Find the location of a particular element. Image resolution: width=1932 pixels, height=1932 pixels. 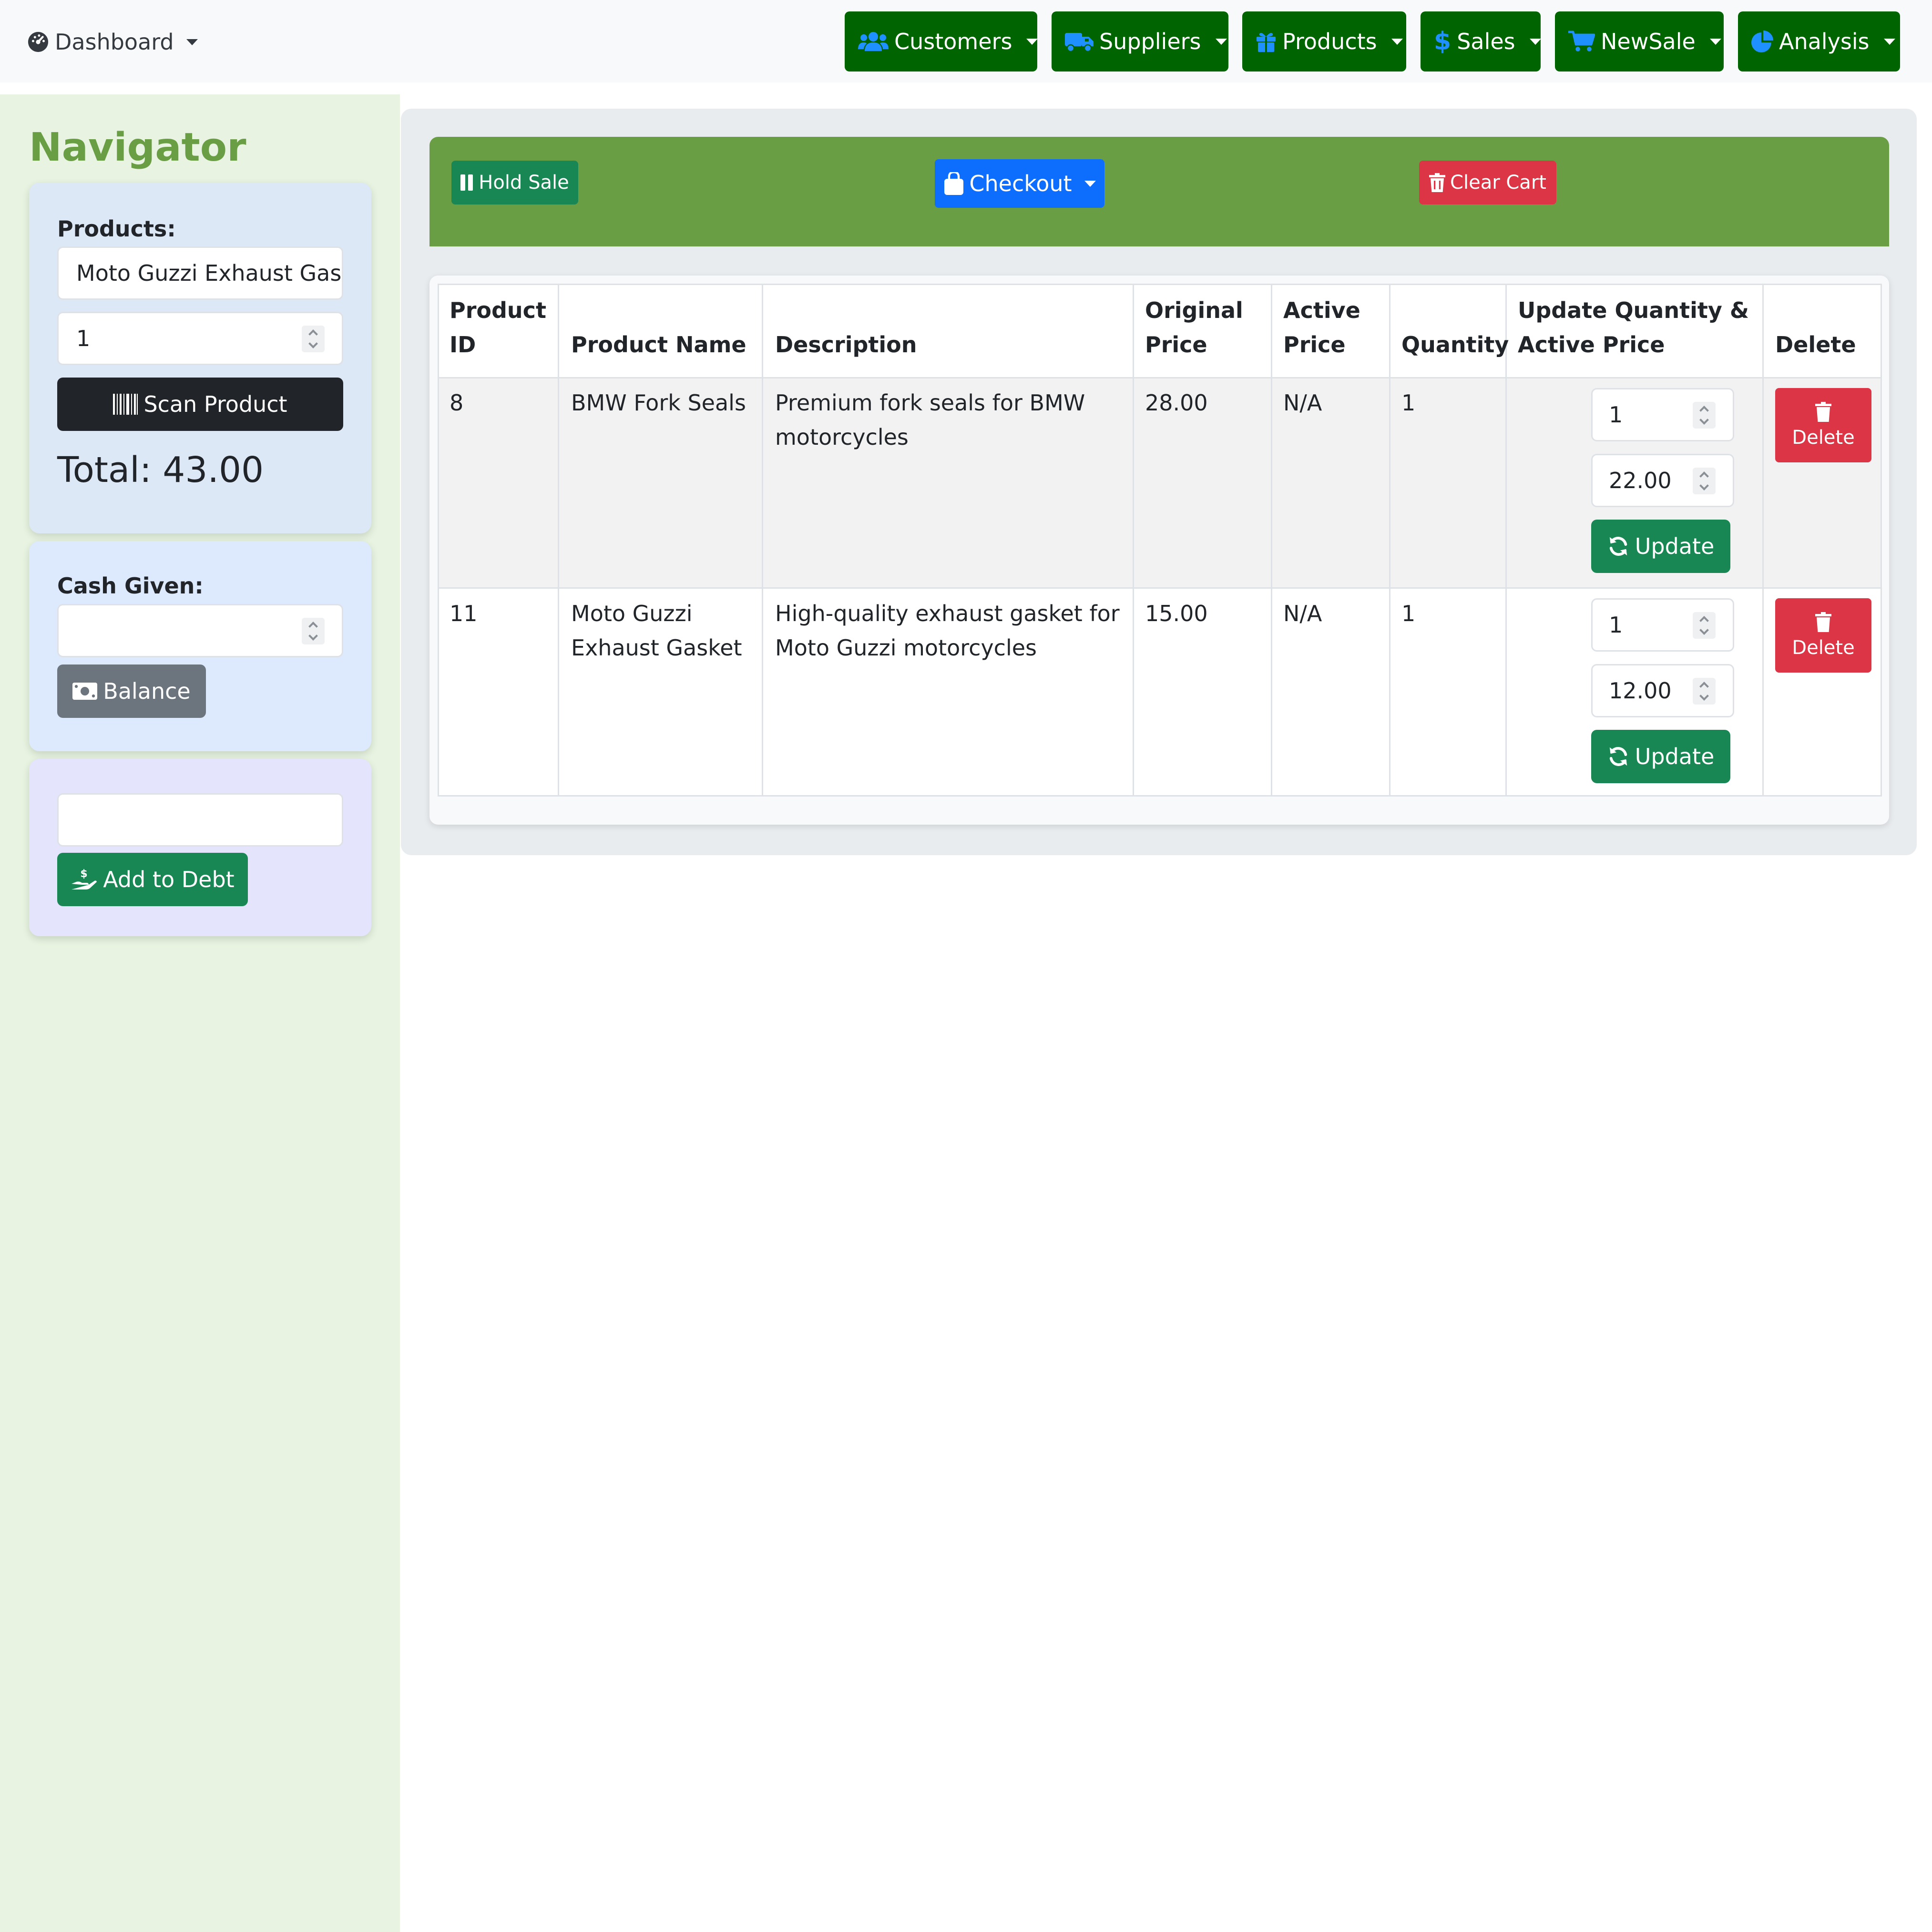

cash-given-input is located at coordinates (200, 630).